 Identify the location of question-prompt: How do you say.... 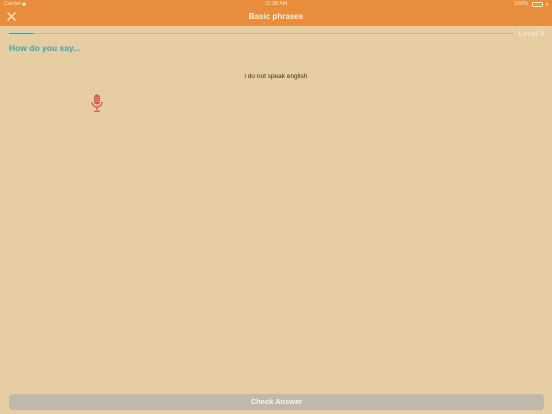
(45, 48).